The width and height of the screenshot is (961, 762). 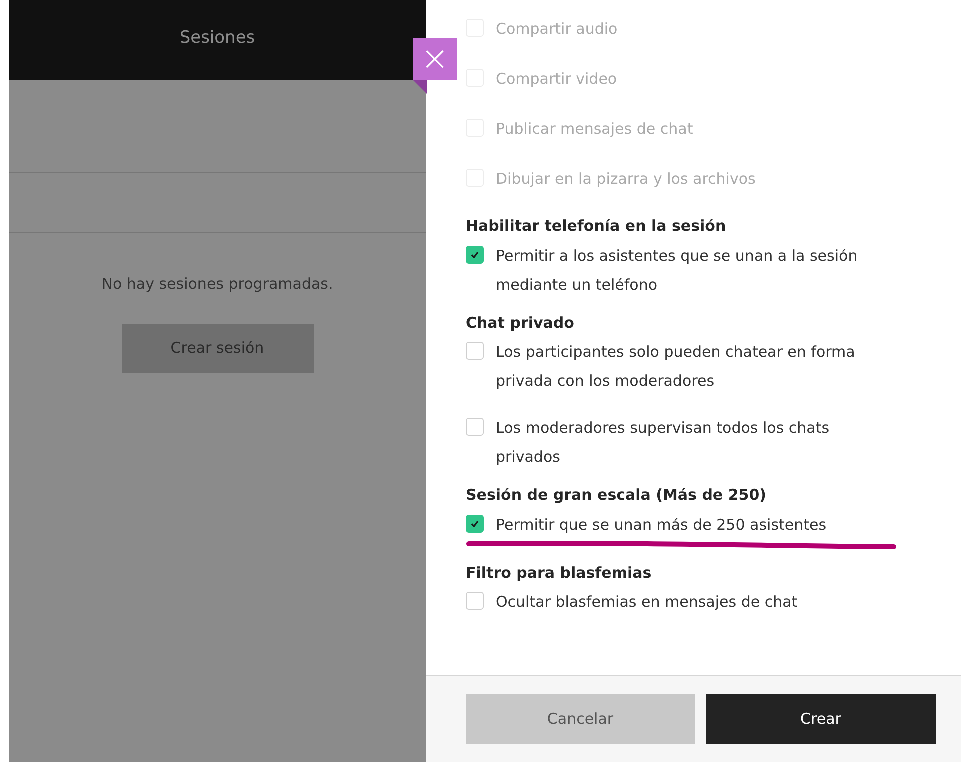 I want to click on empty-message: No hay sesiones programadas., so click(x=218, y=284).